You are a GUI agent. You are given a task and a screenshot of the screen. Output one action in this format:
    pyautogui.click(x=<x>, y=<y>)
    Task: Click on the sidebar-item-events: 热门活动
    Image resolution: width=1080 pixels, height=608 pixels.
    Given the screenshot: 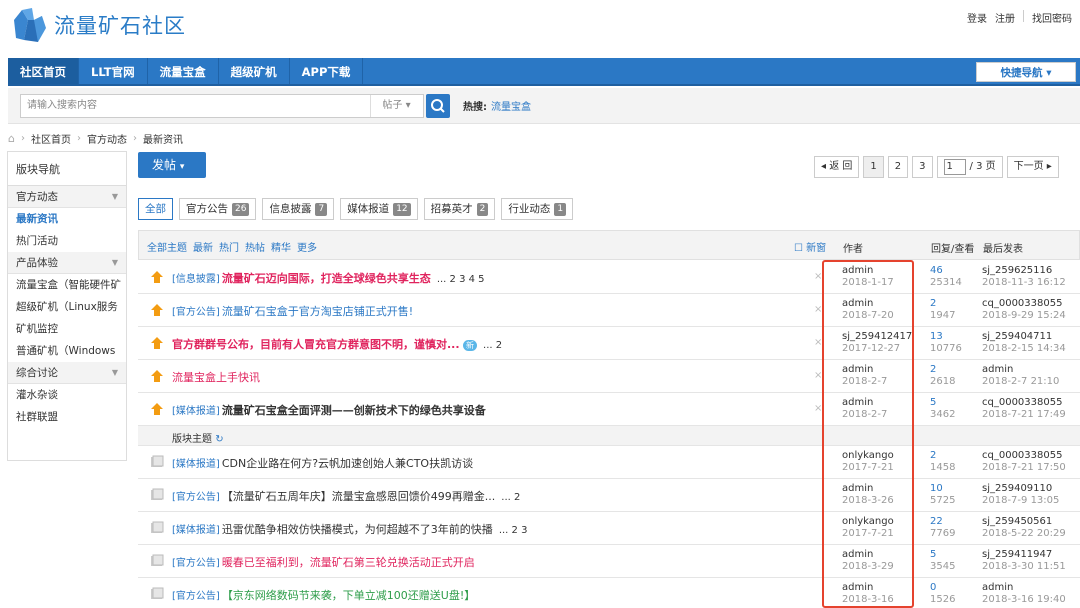 What is the action you would take?
    pyautogui.click(x=67, y=241)
    